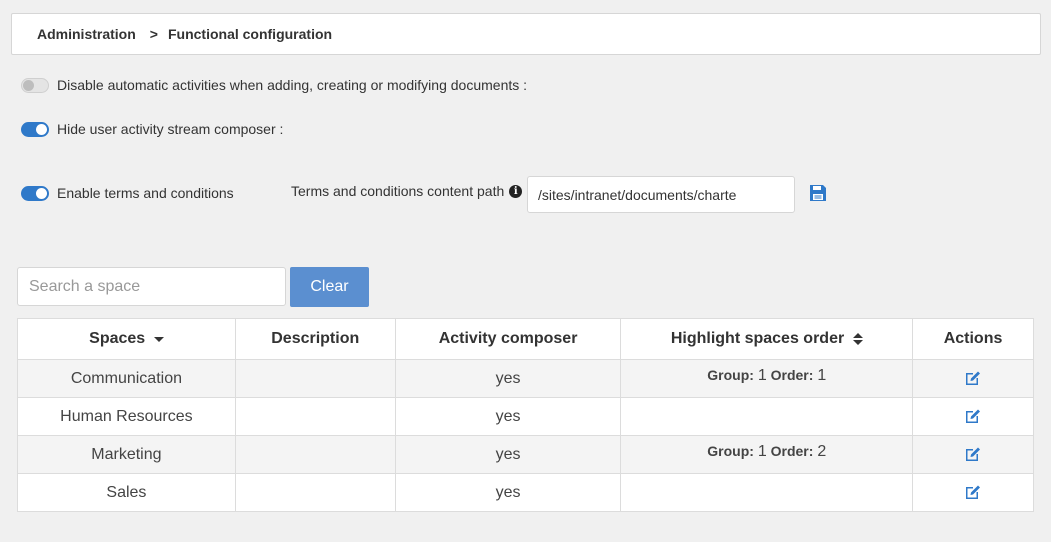 The width and height of the screenshot is (1051, 542). Describe the element at coordinates (126, 454) in the screenshot. I see `space-name-cell: Marketing` at that location.